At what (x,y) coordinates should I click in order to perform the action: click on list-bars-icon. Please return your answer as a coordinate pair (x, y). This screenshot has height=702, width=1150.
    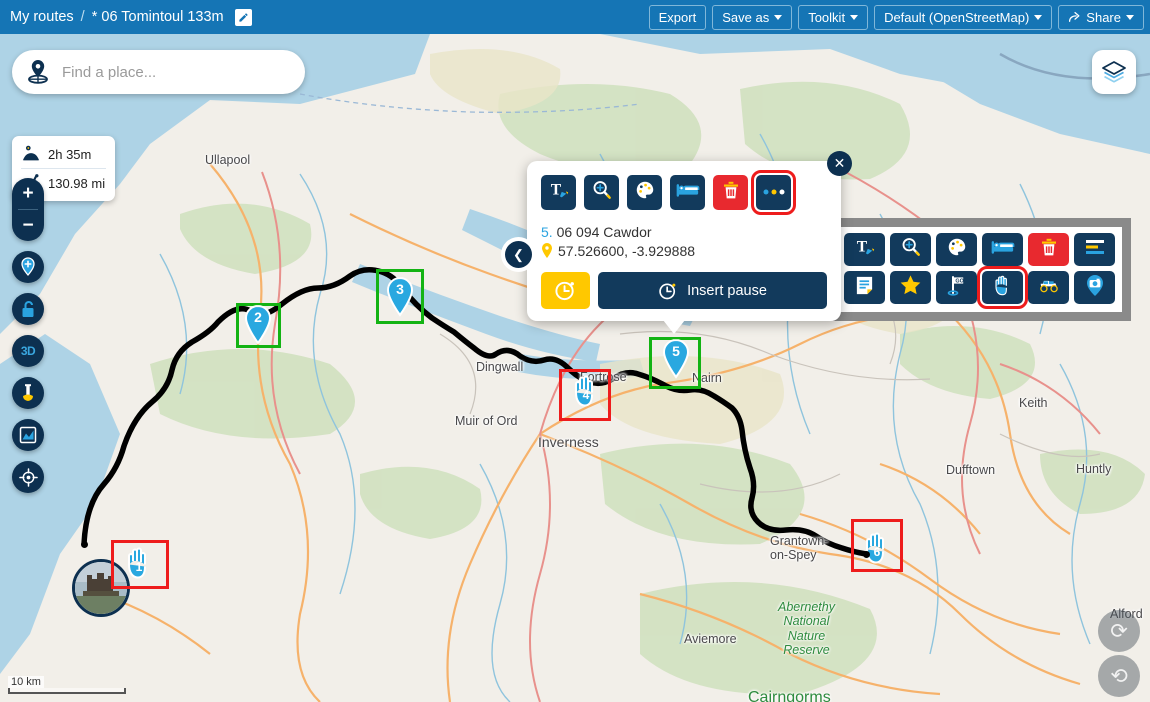
    Looking at the image, I should click on (1095, 249).